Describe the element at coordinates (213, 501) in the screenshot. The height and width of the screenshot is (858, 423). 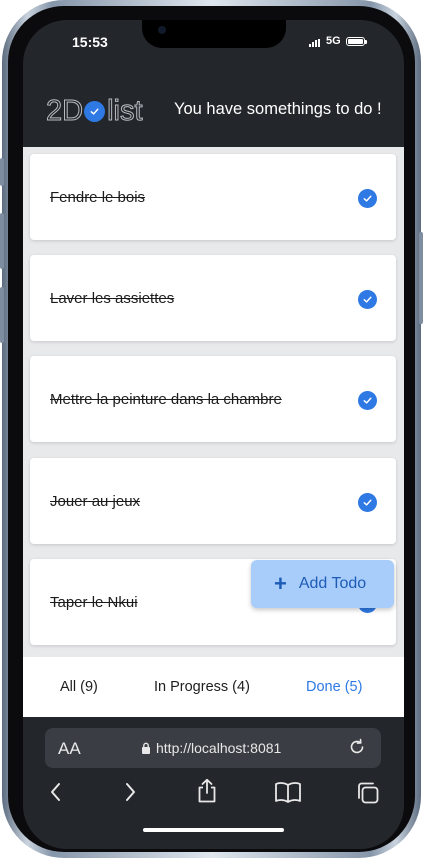
I see `todo-item: Jouer au jeux` at that location.